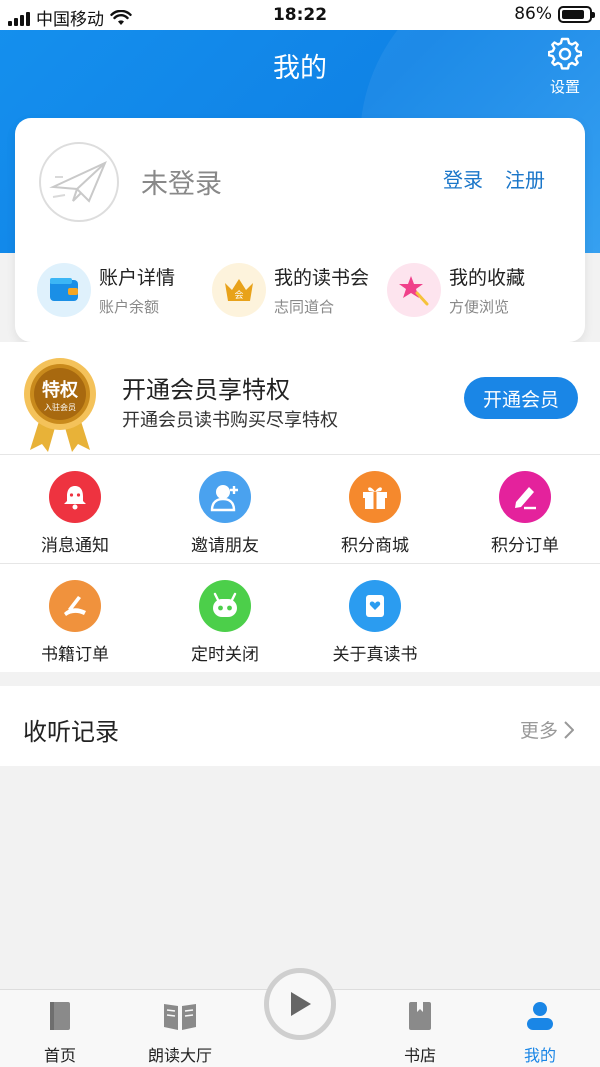  What do you see at coordinates (300, 398) in the screenshot?
I see `member-banner: 特权 入驻会员 开通会员享特权 开通会员读书购买尽享特权 开通会员` at bounding box center [300, 398].